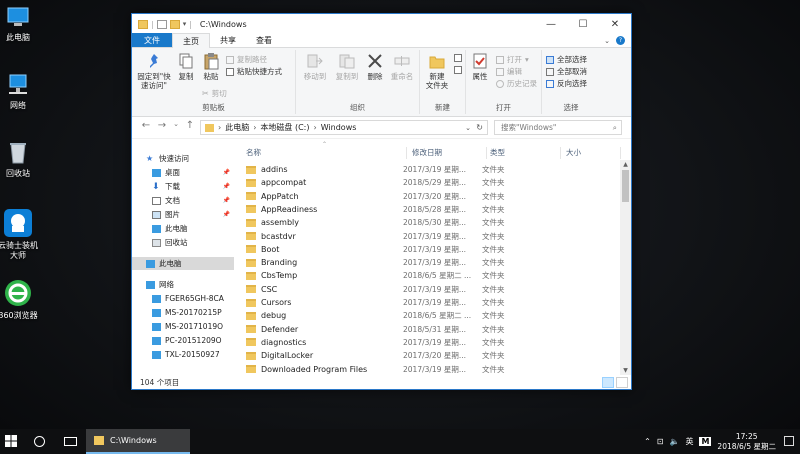  Describe the element at coordinates (253, 153) in the screenshot. I see `column-header-name: 名称` at that location.